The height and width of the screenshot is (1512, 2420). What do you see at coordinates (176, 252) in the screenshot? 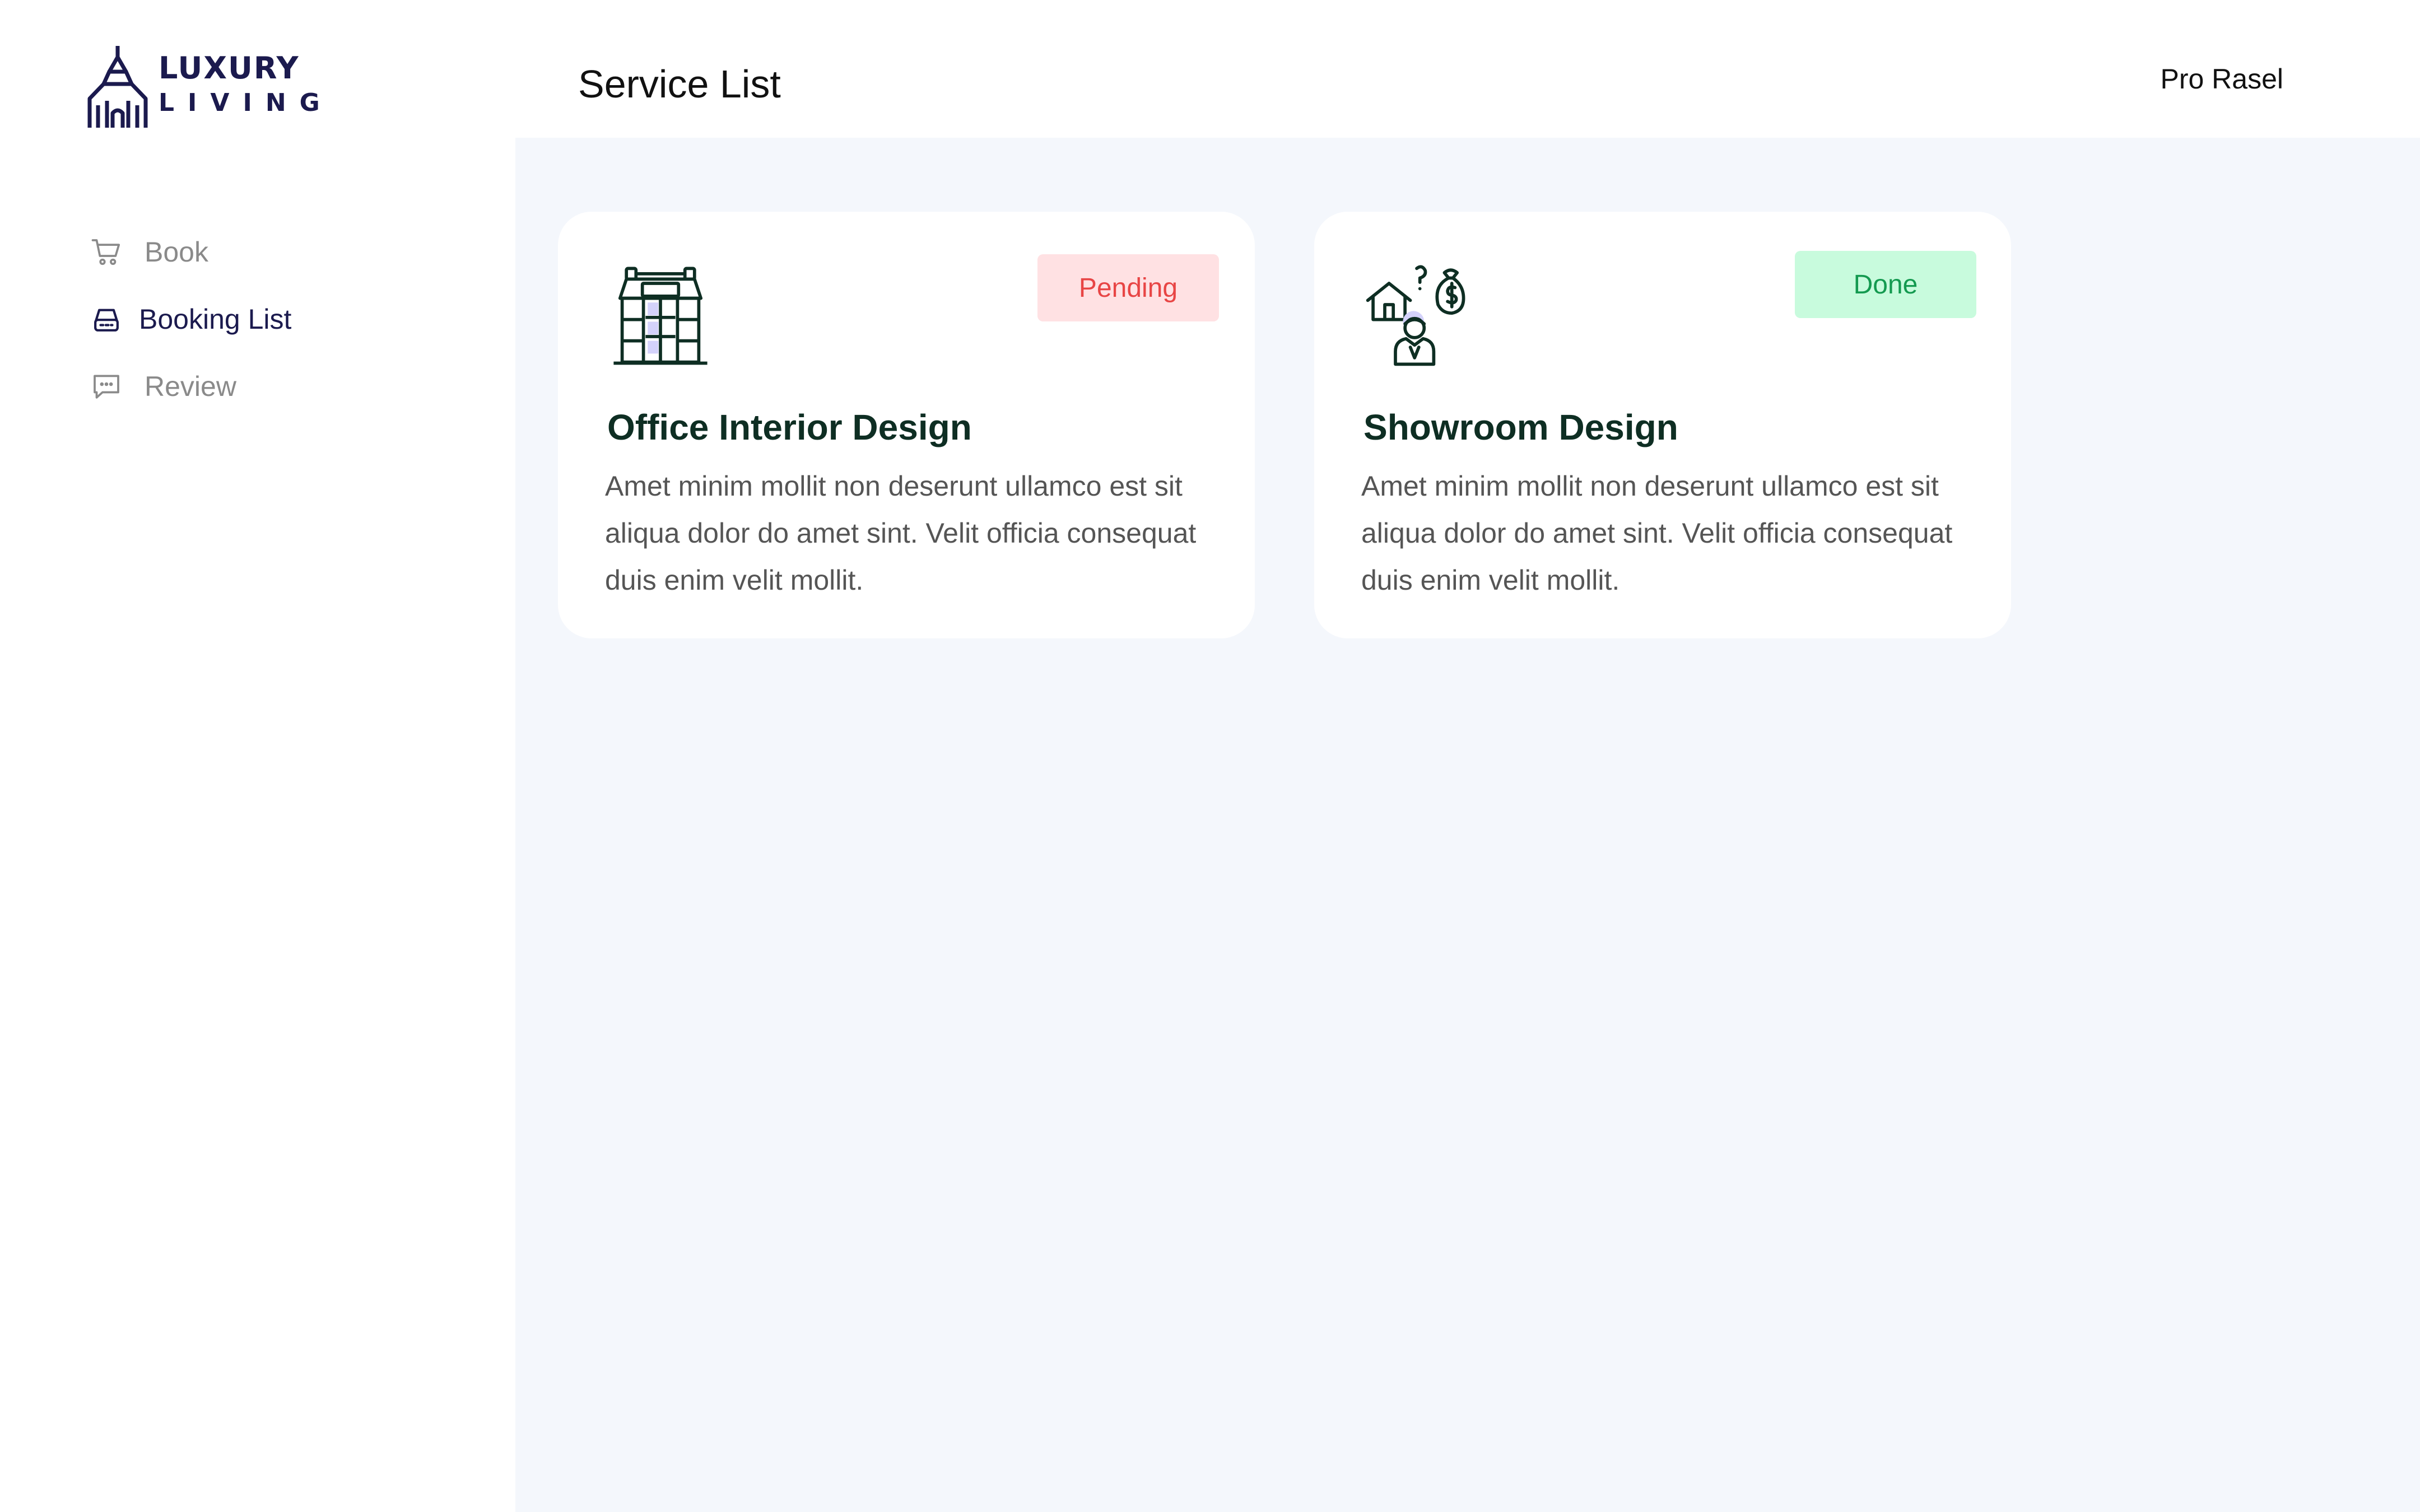
I see `sidebar-item-label: Book` at bounding box center [176, 252].